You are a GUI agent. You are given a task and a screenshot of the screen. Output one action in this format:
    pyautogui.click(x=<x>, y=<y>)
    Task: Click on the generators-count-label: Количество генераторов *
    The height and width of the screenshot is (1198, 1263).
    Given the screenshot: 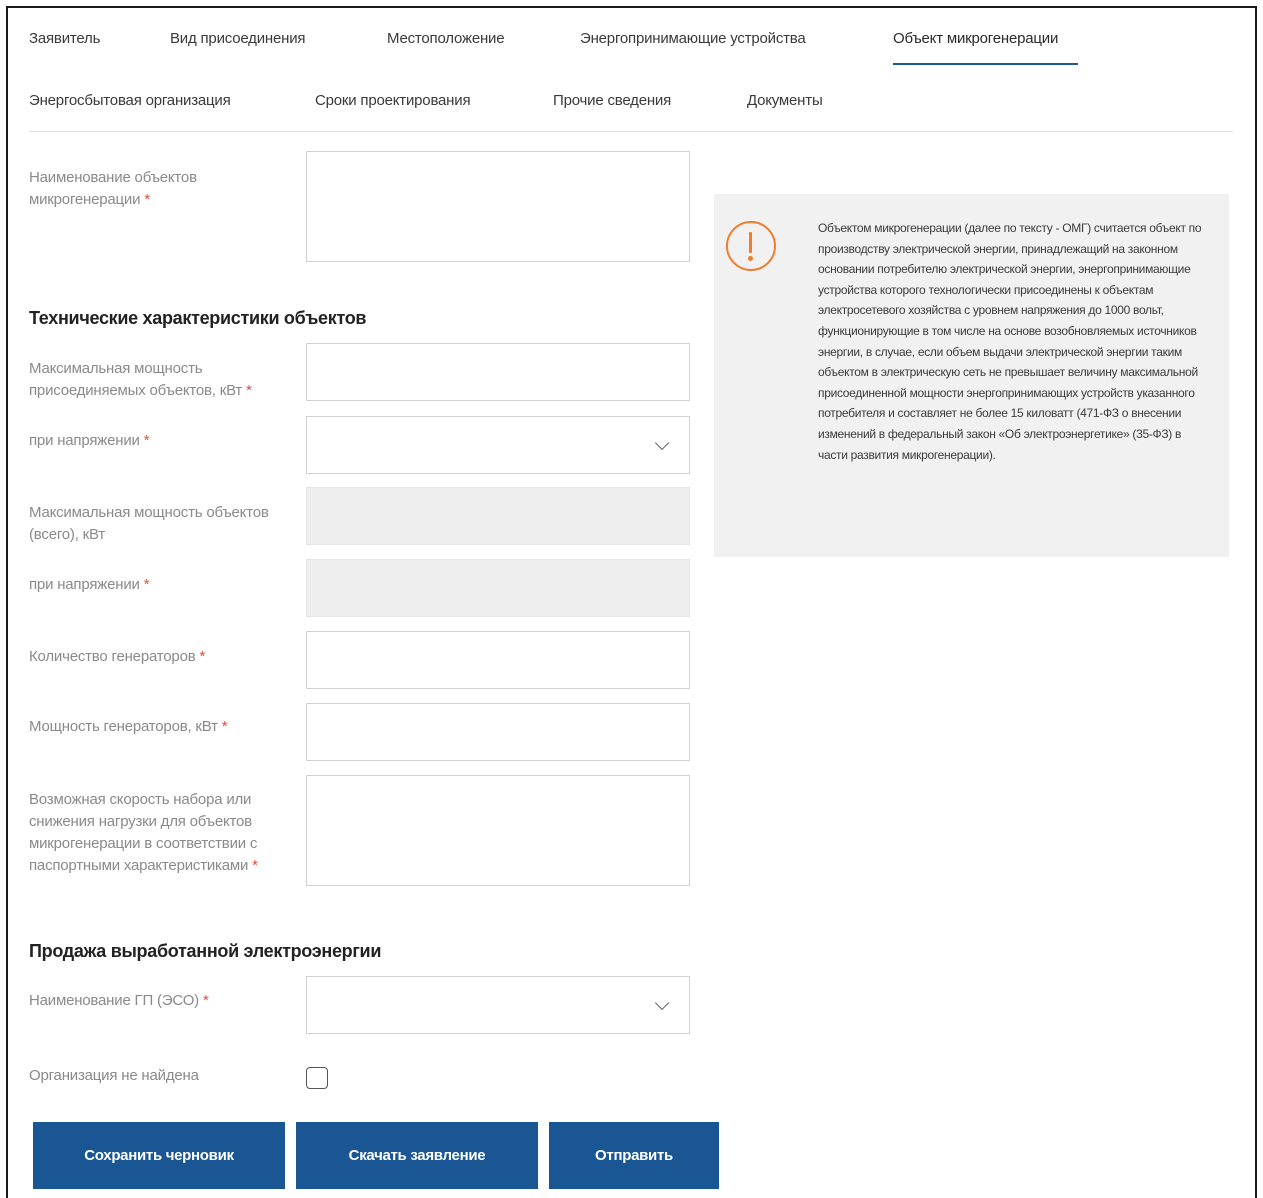 What is the action you would take?
    pyautogui.click(x=117, y=656)
    